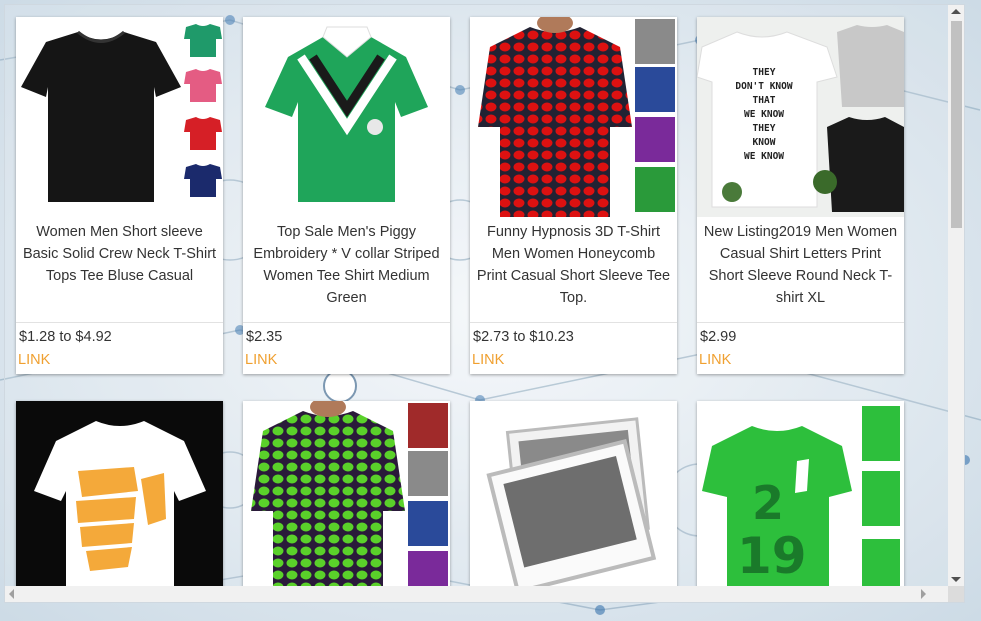 This screenshot has height=621, width=981. I want to click on scroll-up-arrow-icon, so click(956, 11).